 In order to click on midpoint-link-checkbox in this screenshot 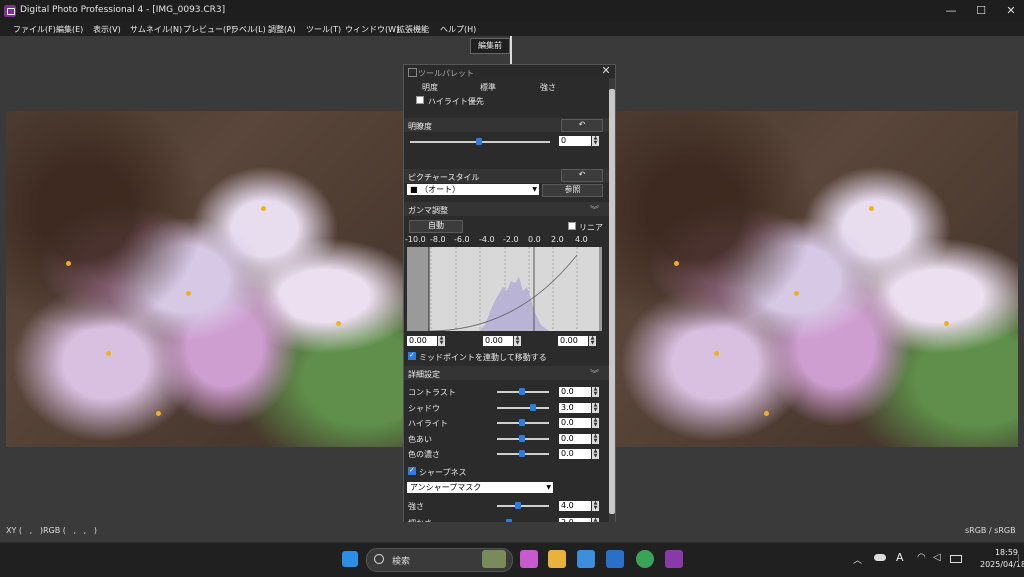, I will do `click(412, 355)`.